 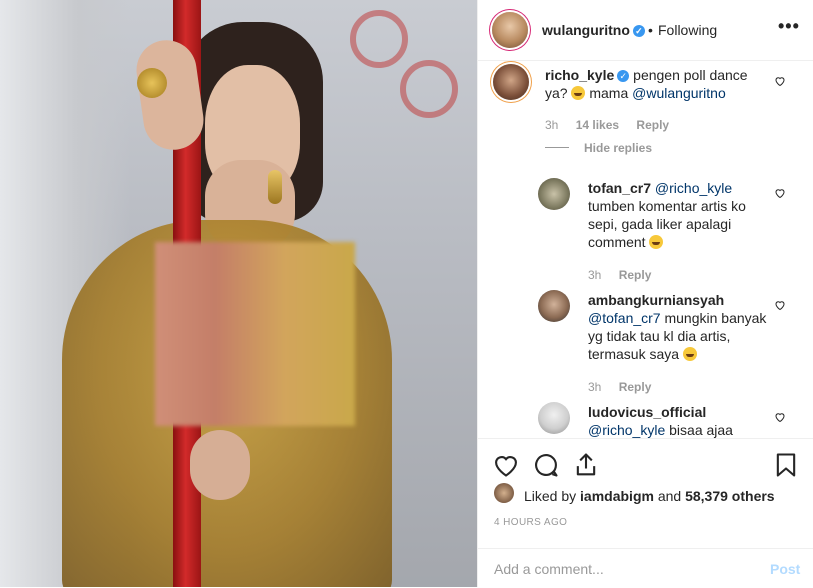 I want to click on author-username: wulanguritno ✓, so click(x=593, y=30).